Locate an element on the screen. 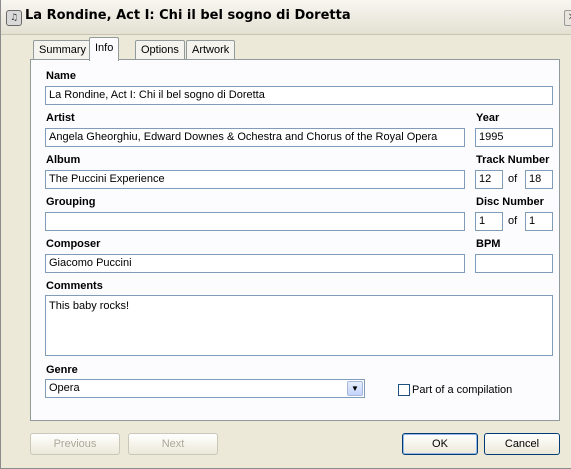  track-number-field: 12 is located at coordinates (489, 179).